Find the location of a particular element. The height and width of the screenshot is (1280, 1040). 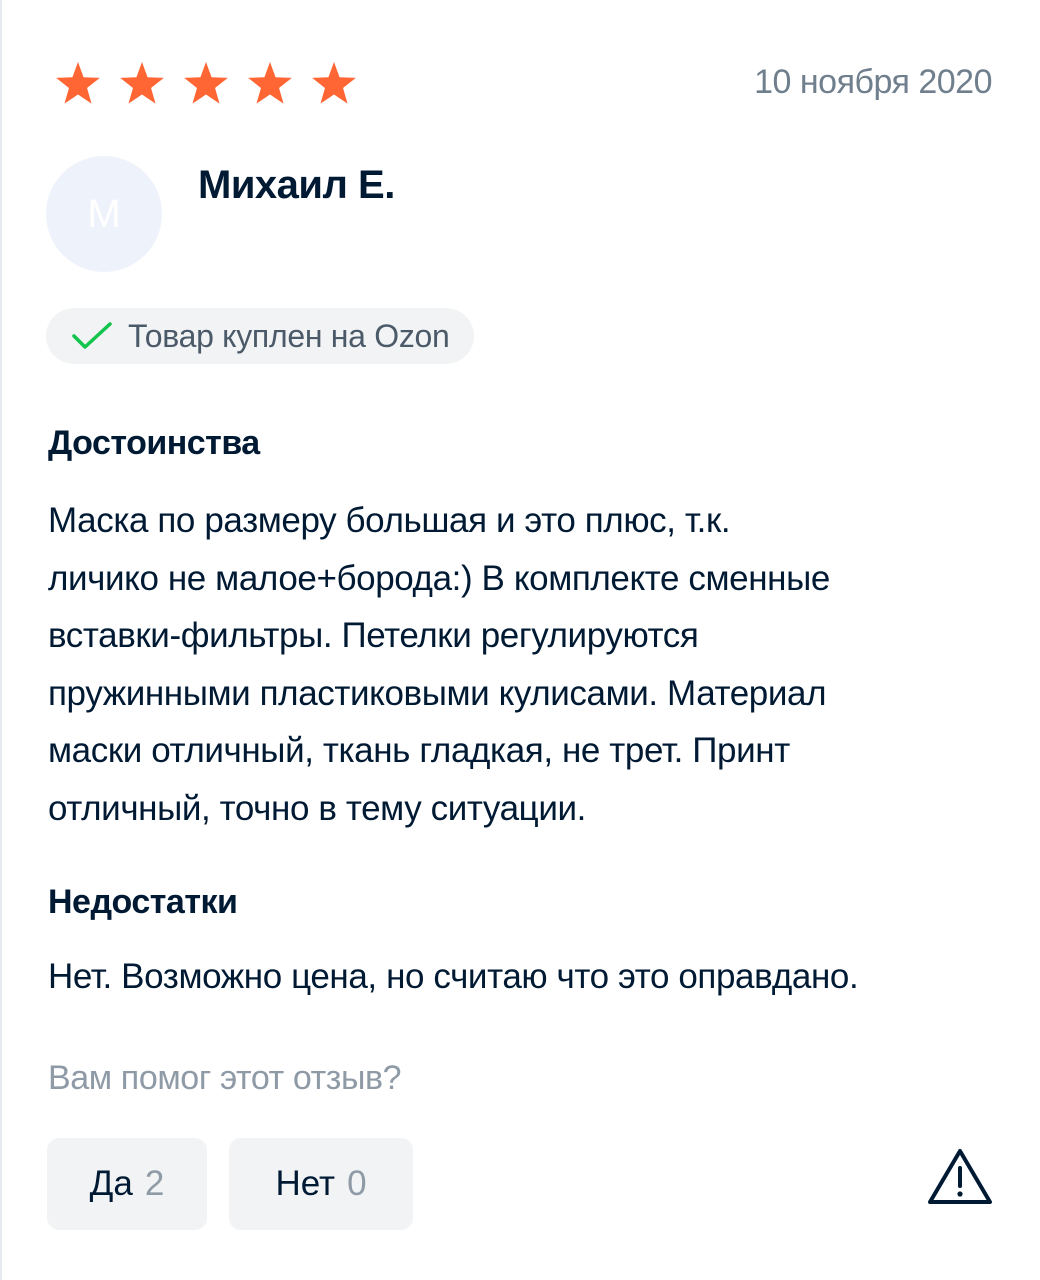

purchase-badge: Товар куплен на Ozon is located at coordinates (260, 336).